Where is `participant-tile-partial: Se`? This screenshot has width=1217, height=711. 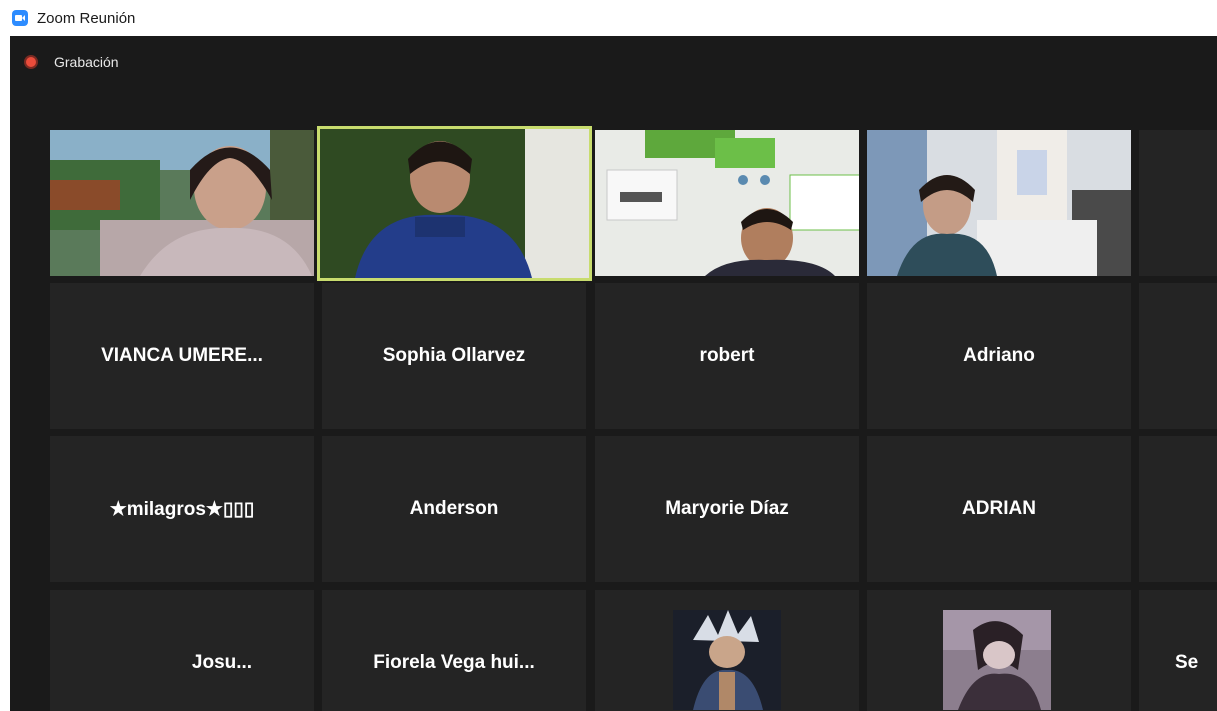 participant-tile-partial: Se is located at coordinates (1178, 650).